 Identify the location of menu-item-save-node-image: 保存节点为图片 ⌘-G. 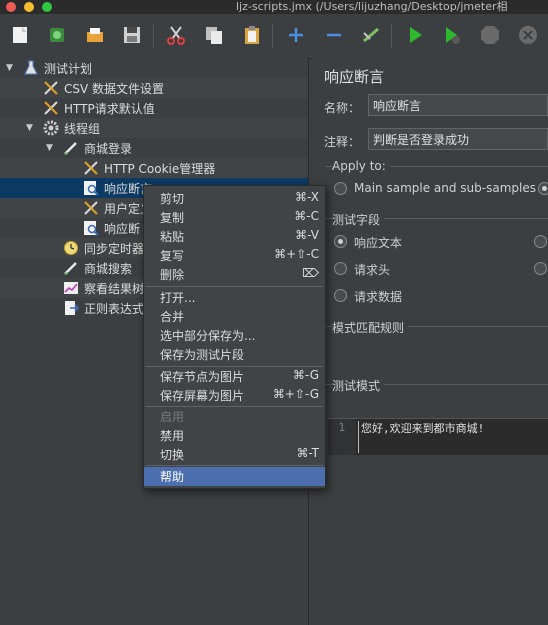
(234, 376).